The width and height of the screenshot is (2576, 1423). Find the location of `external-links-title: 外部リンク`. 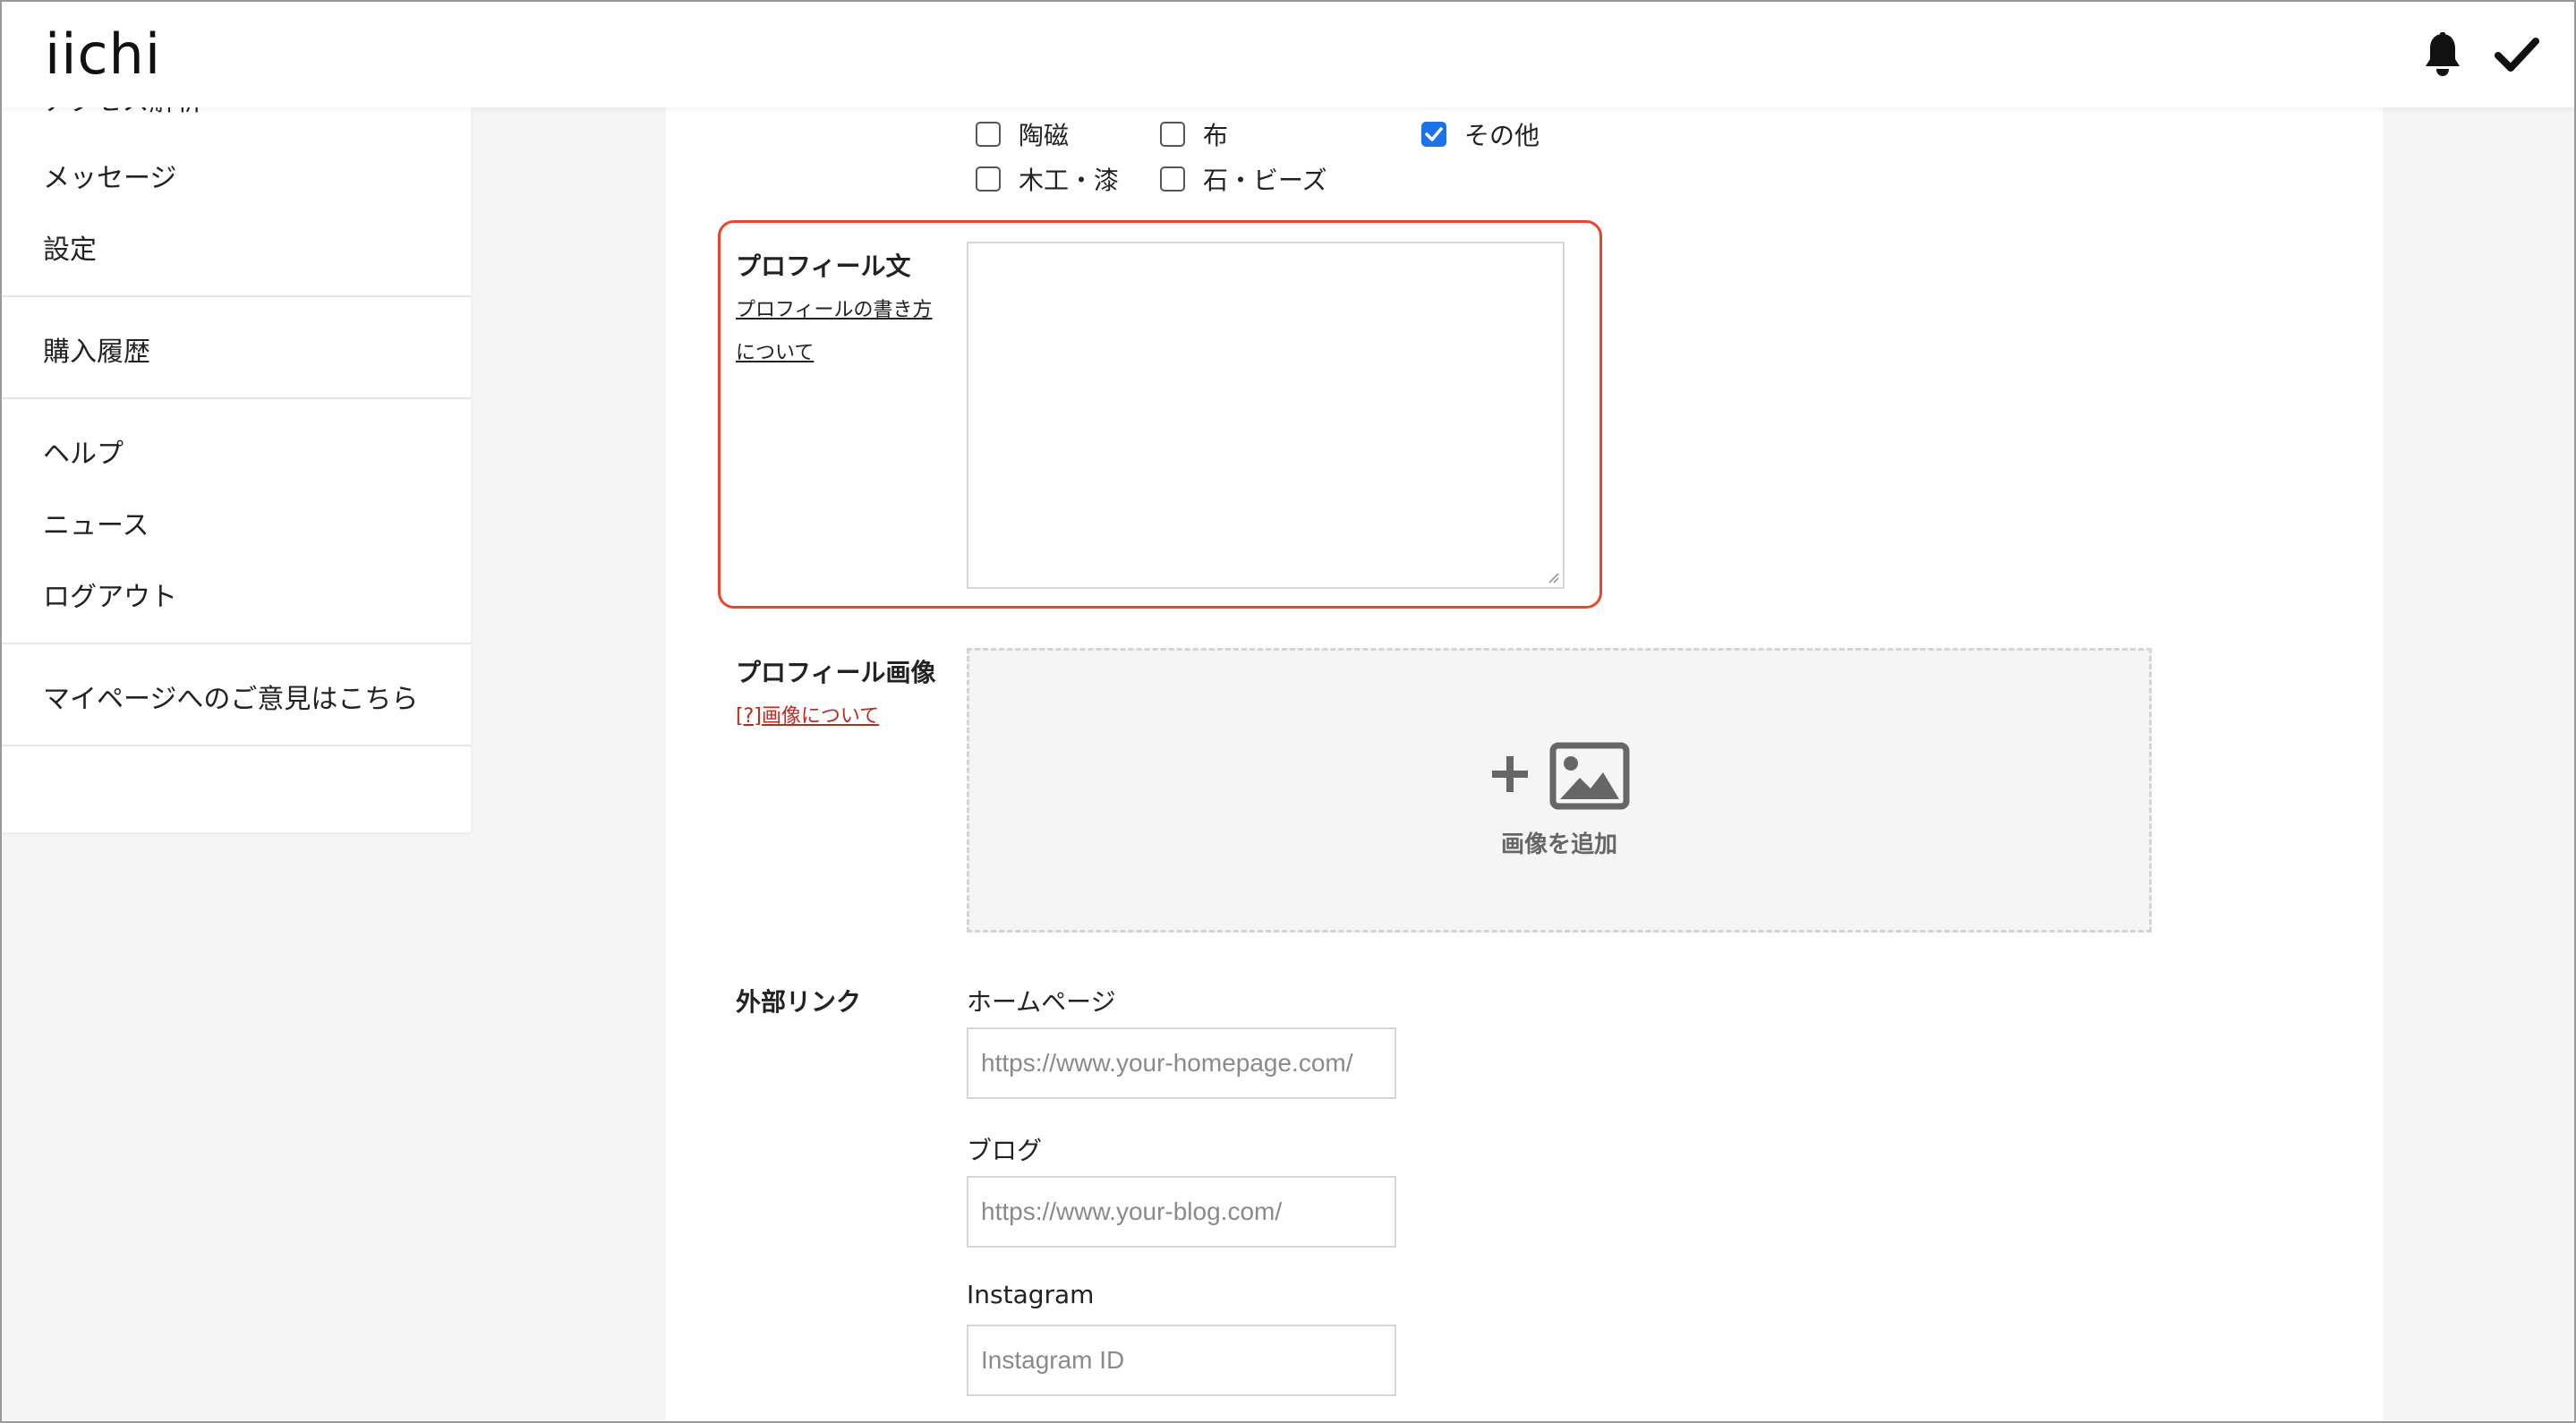

external-links-title: 外部リンク is located at coordinates (799, 1002).